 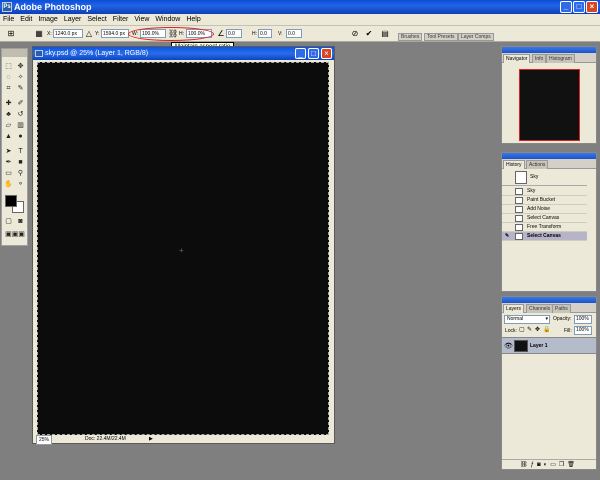 What do you see at coordinates (546, 329) in the screenshot?
I see `lock-all-icon: 🔒` at bounding box center [546, 329].